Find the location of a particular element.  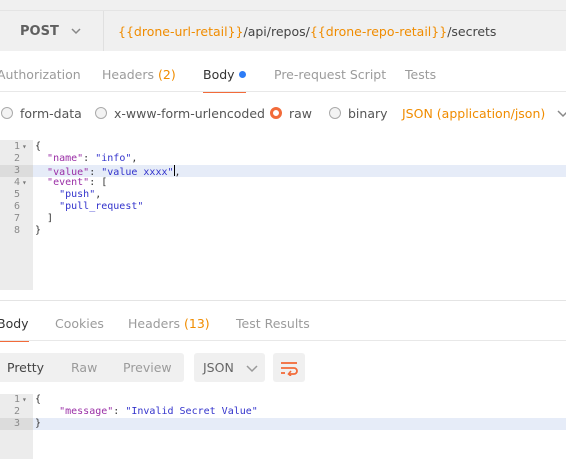

view-pretty-button: Pretty is located at coordinates (25, 367).